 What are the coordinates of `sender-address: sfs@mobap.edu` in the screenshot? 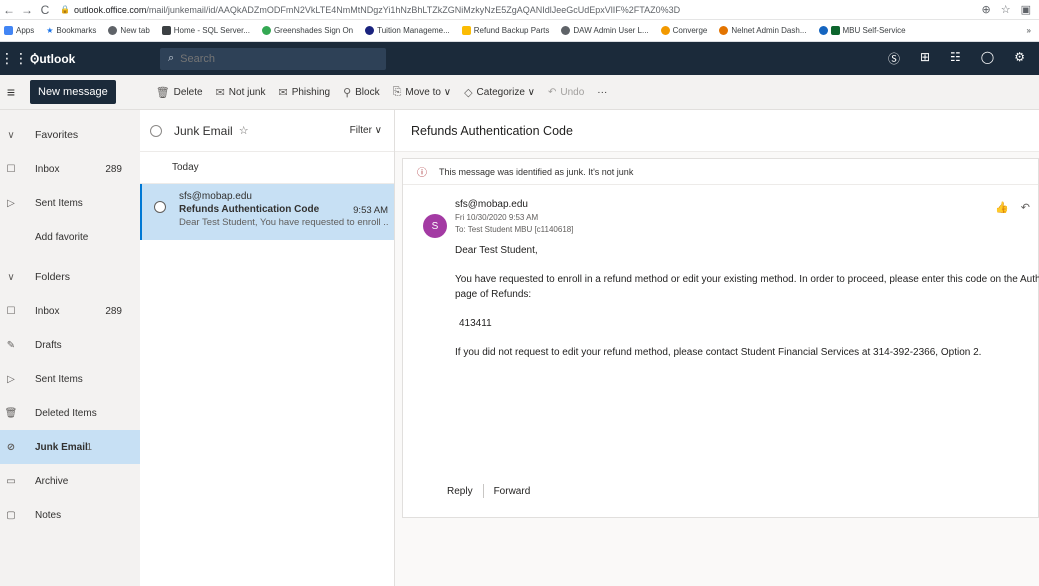 It's located at (491, 204).